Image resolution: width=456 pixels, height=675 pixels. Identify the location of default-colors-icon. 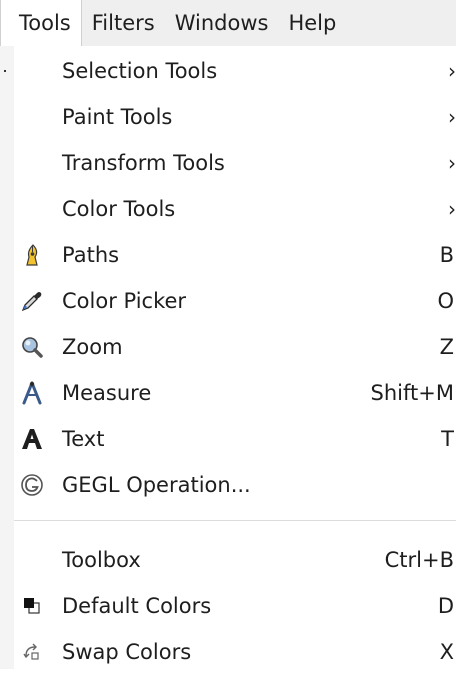
(32, 606).